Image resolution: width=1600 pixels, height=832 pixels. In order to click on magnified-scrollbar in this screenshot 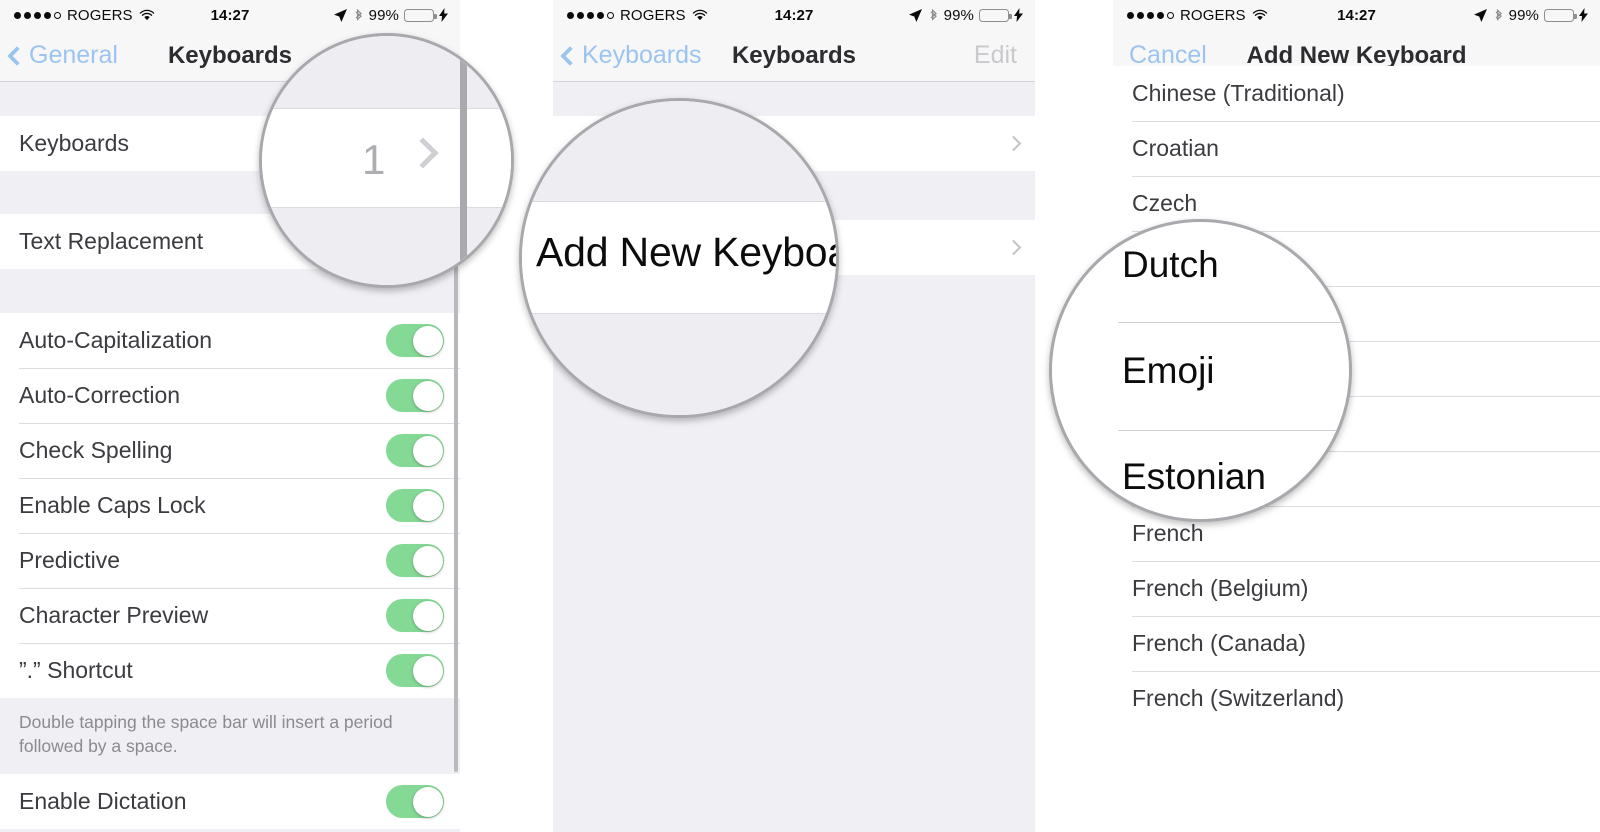, I will do `click(463, 166)`.